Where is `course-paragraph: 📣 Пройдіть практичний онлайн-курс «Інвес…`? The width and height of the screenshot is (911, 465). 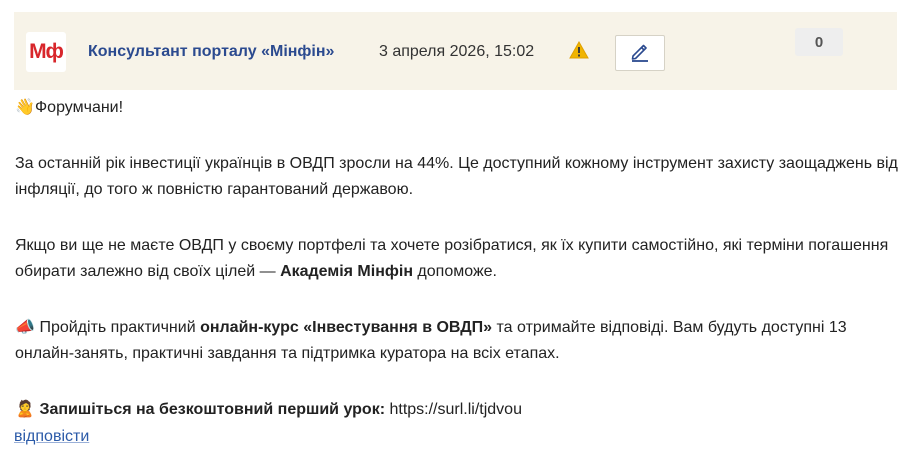
course-paragraph: 📣 Пройдіть практичний онлайн-курс «Інвес… is located at coordinates (457, 341).